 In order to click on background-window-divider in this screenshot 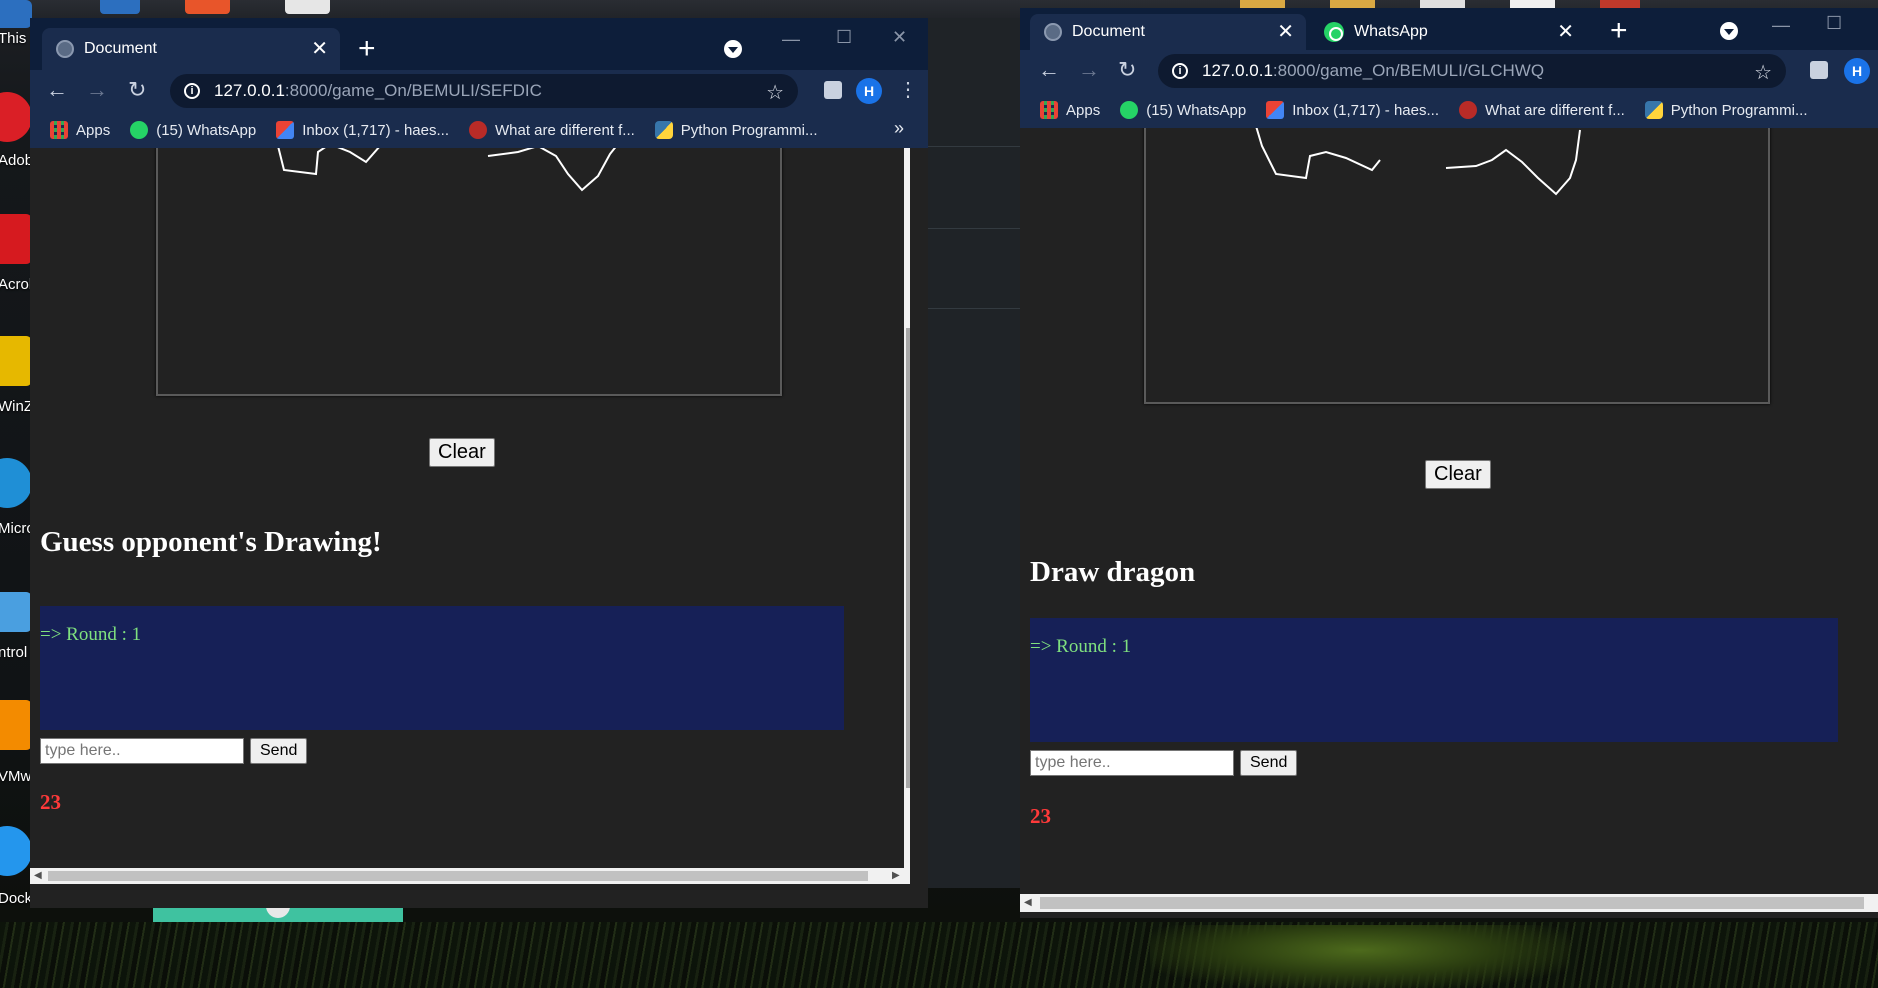, I will do `click(974, 146)`.